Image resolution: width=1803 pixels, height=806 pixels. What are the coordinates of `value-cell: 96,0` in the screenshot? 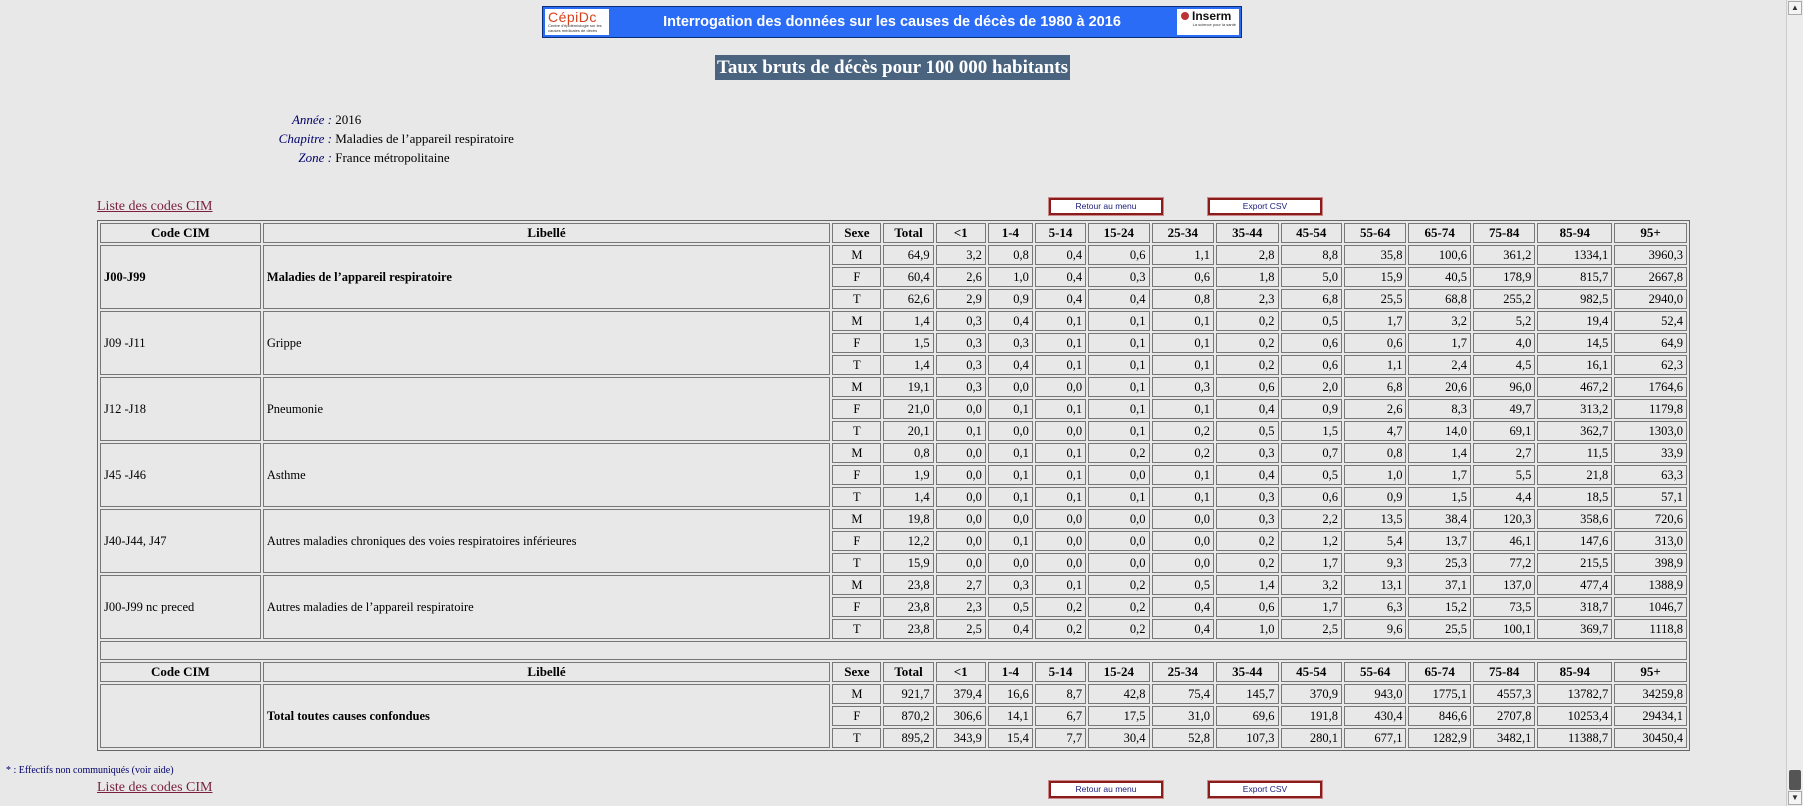 It's located at (1504, 387).